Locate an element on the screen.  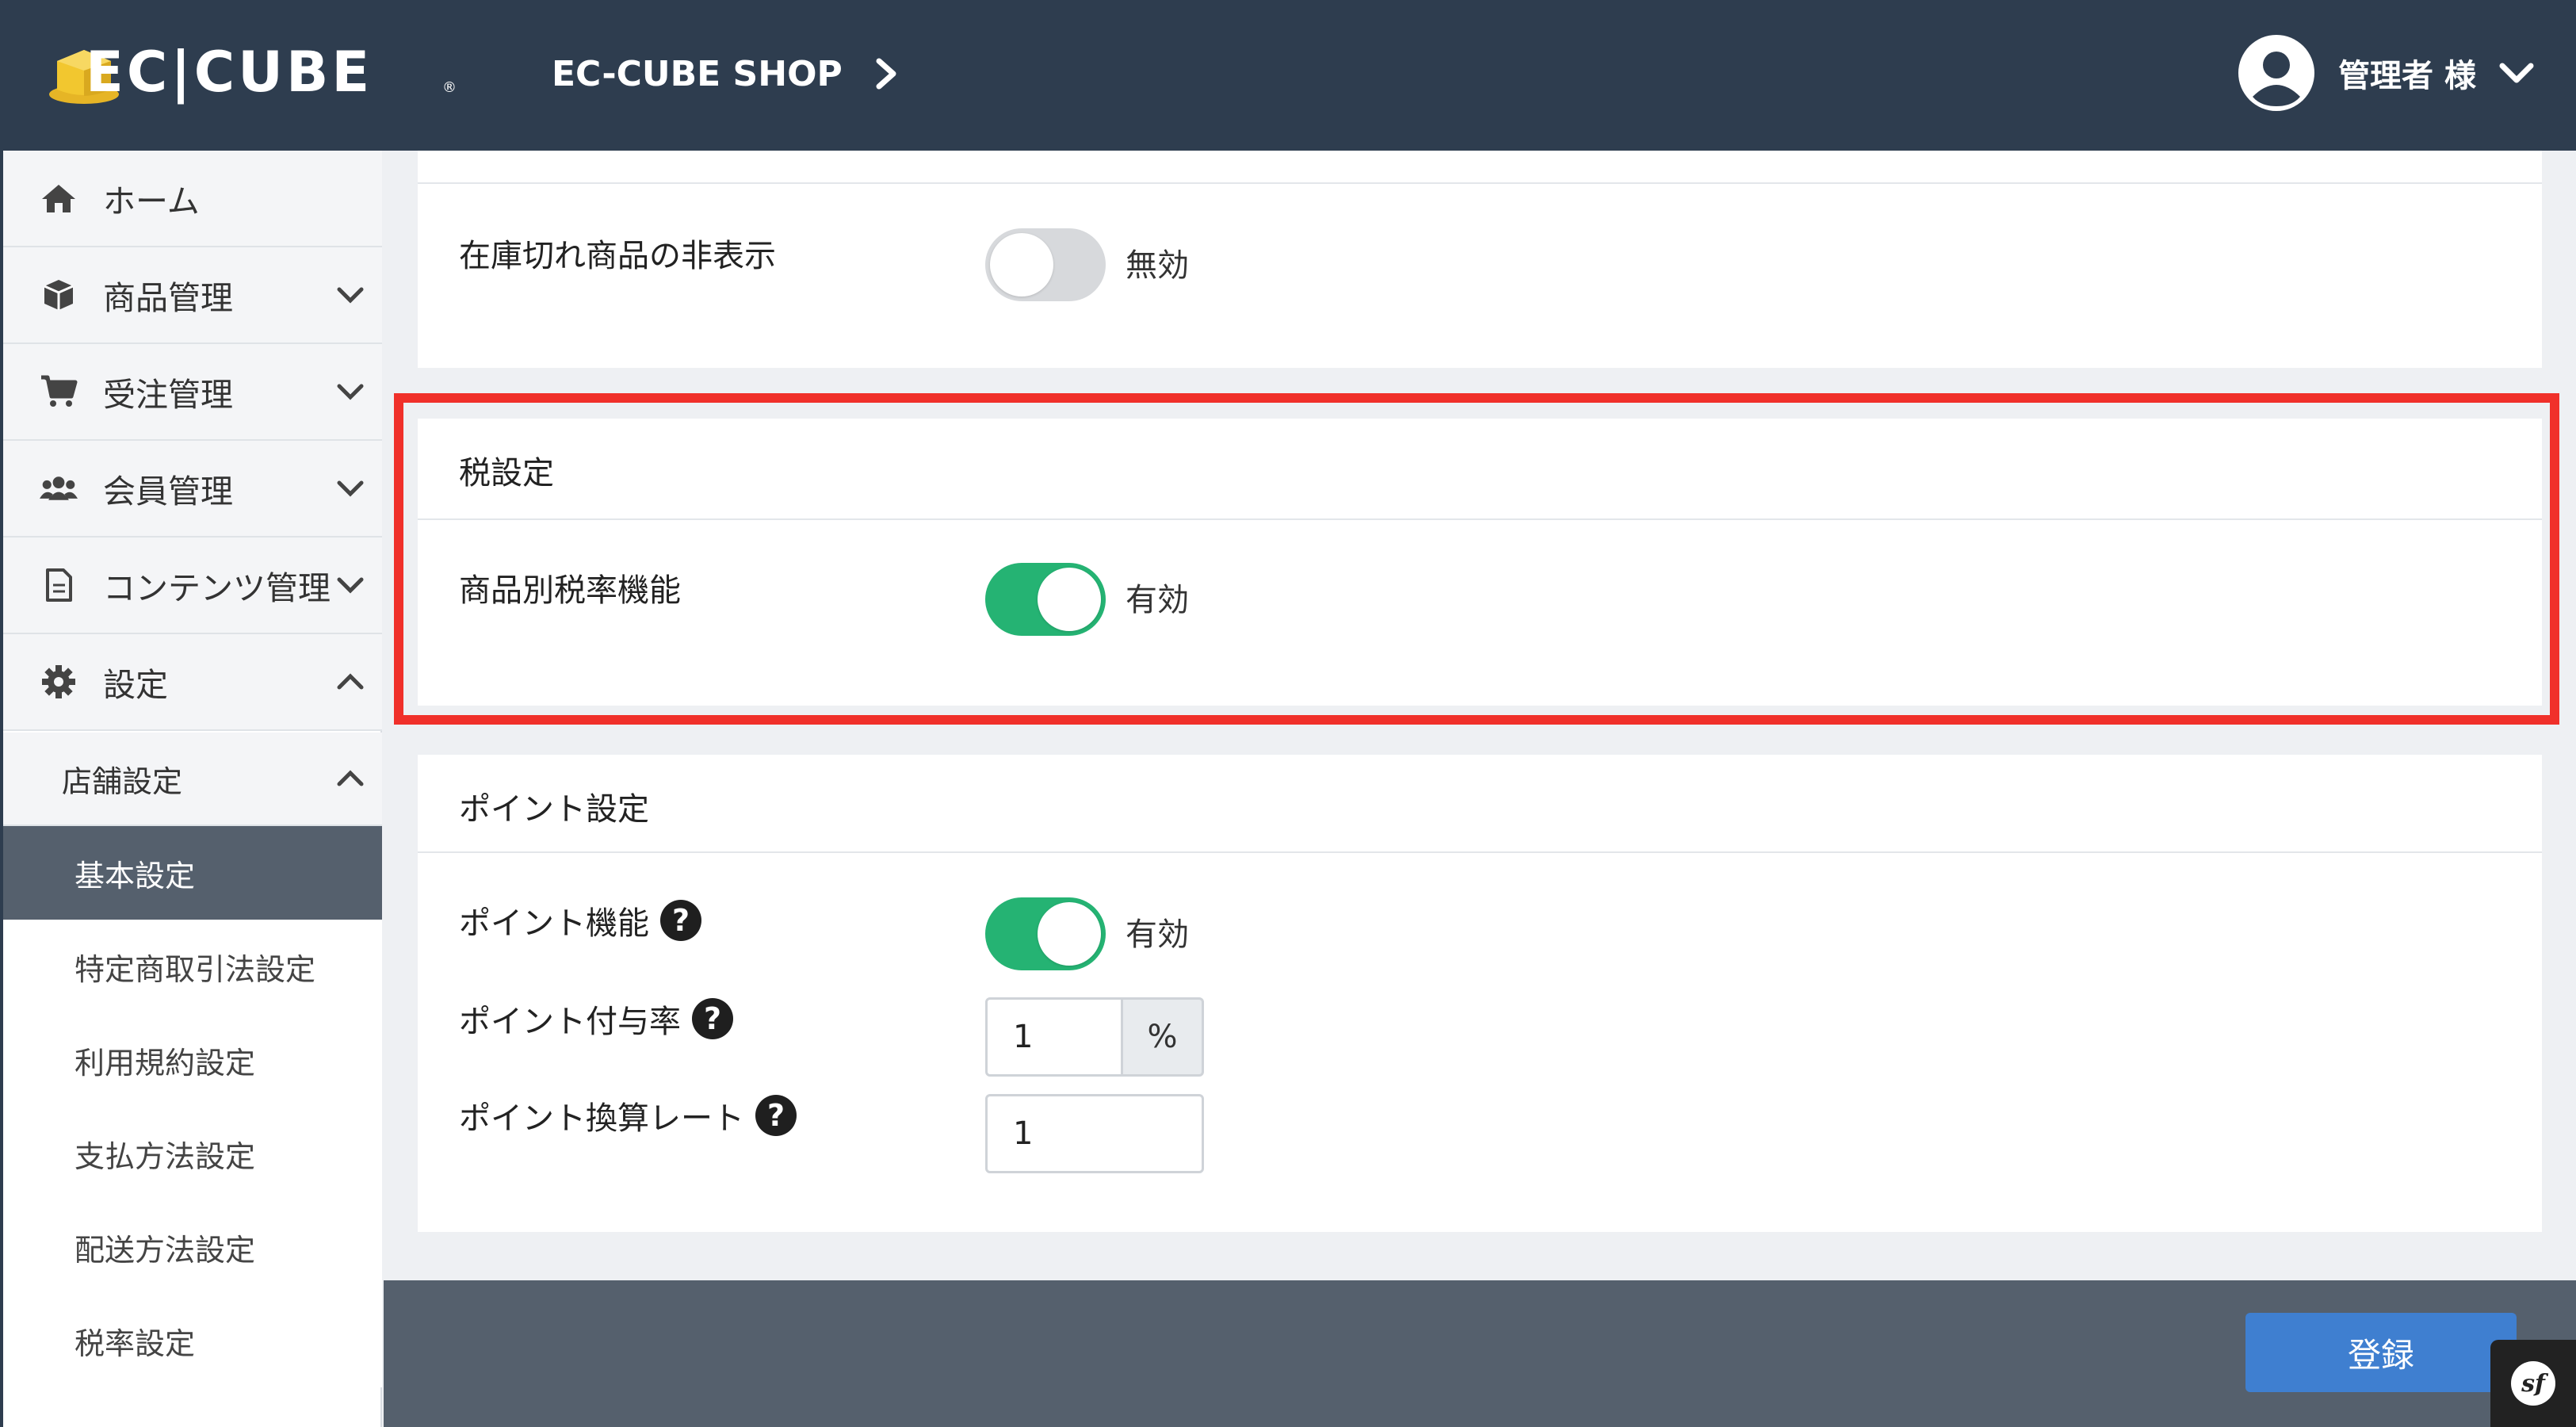
point-function-label: ポイント機能 ? is located at coordinates (580, 920).